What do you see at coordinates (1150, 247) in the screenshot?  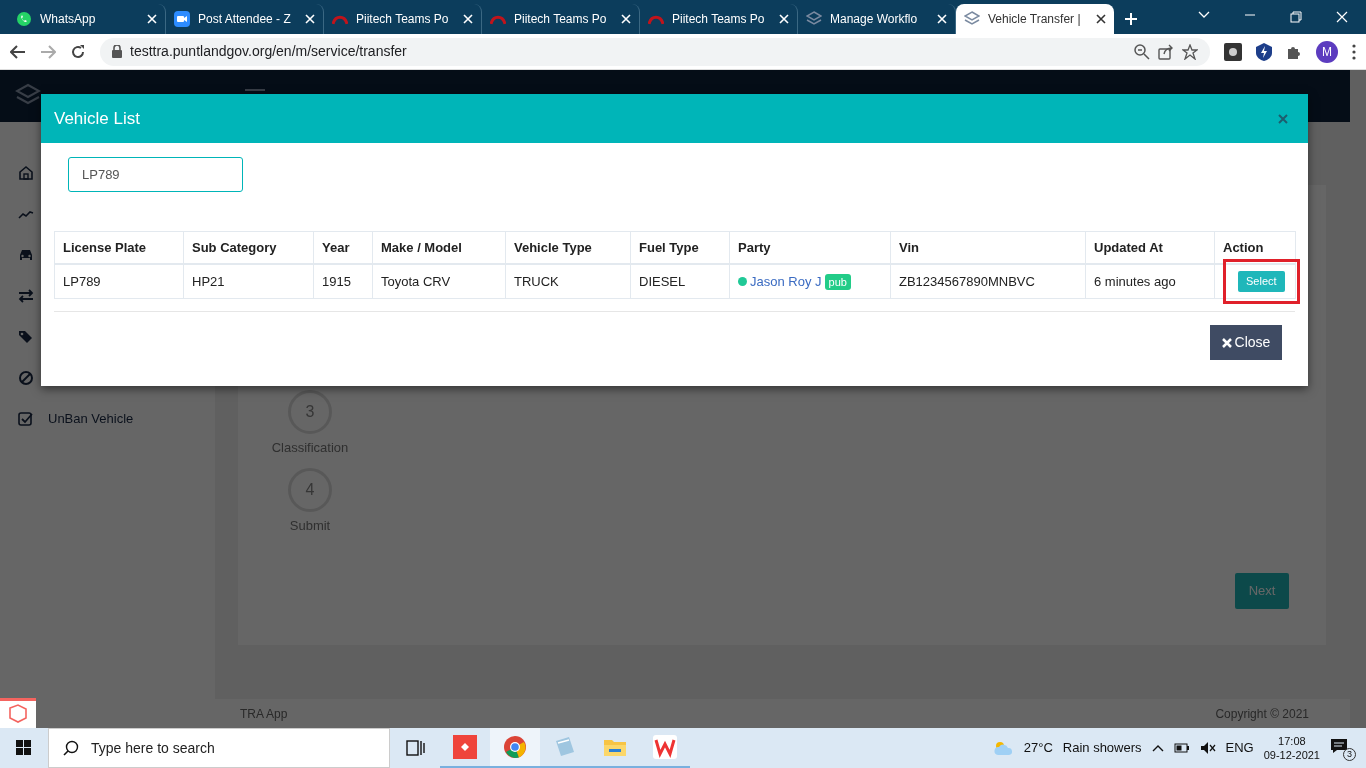 I see `column-header: Updated At` at bounding box center [1150, 247].